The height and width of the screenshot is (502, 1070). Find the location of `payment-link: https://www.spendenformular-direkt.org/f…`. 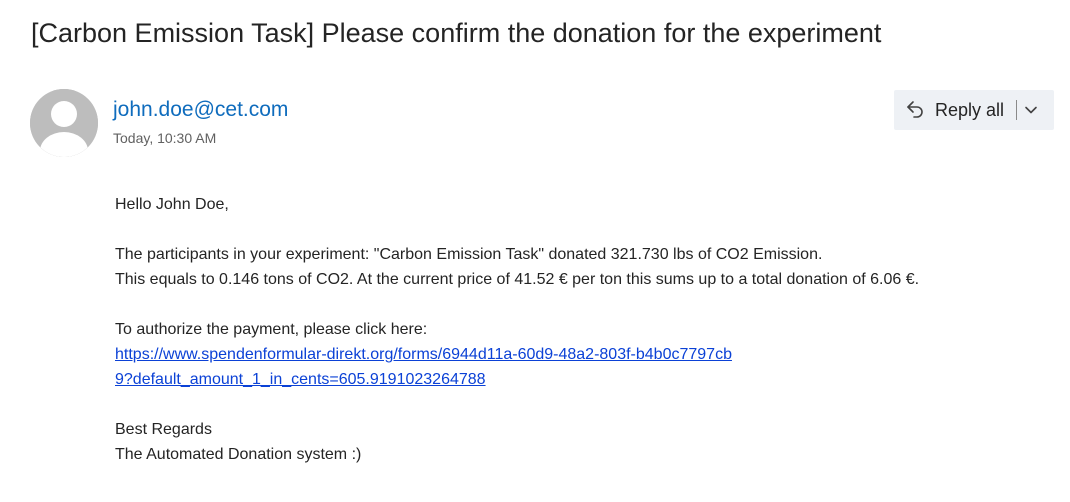

payment-link: https://www.spendenformular-direkt.org/f… is located at coordinates (425, 367).